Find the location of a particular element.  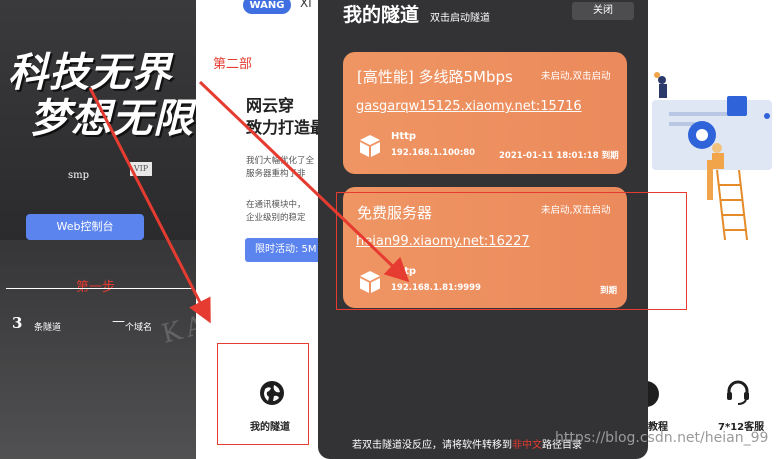

hero-subtitle: 致力打造最 is located at coordinates (286, 127).